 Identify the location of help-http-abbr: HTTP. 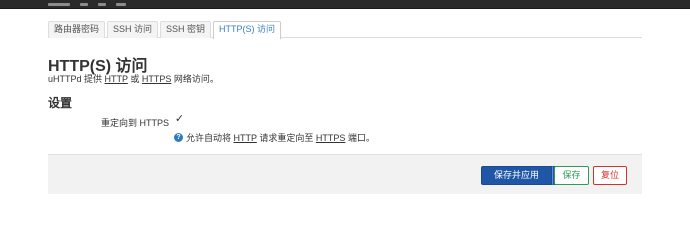
(245, 138).